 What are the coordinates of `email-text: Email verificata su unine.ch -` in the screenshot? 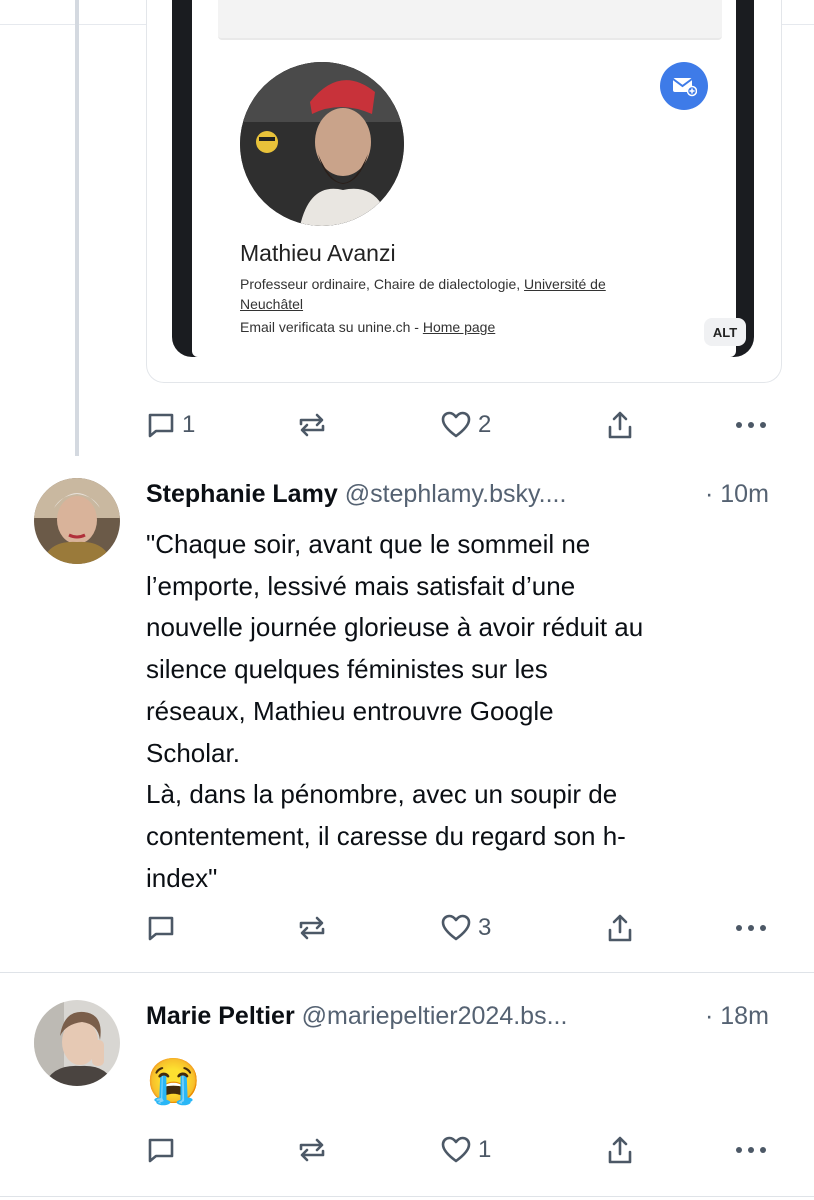 It's located at (331, 327).